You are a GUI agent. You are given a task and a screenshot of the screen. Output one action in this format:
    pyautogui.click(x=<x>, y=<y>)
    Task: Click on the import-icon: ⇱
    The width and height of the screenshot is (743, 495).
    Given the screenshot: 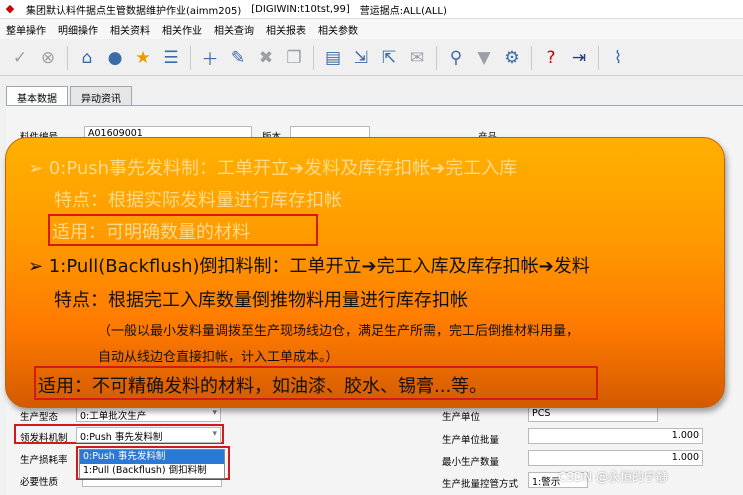 What is the action you would take?
    pyautogui.click(x=389, y=58)
    